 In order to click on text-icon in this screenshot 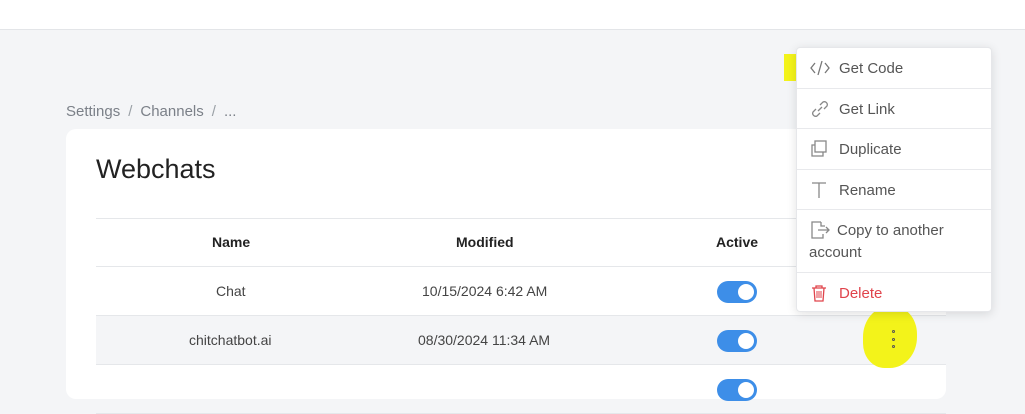, I will do `click(819, 190)`.